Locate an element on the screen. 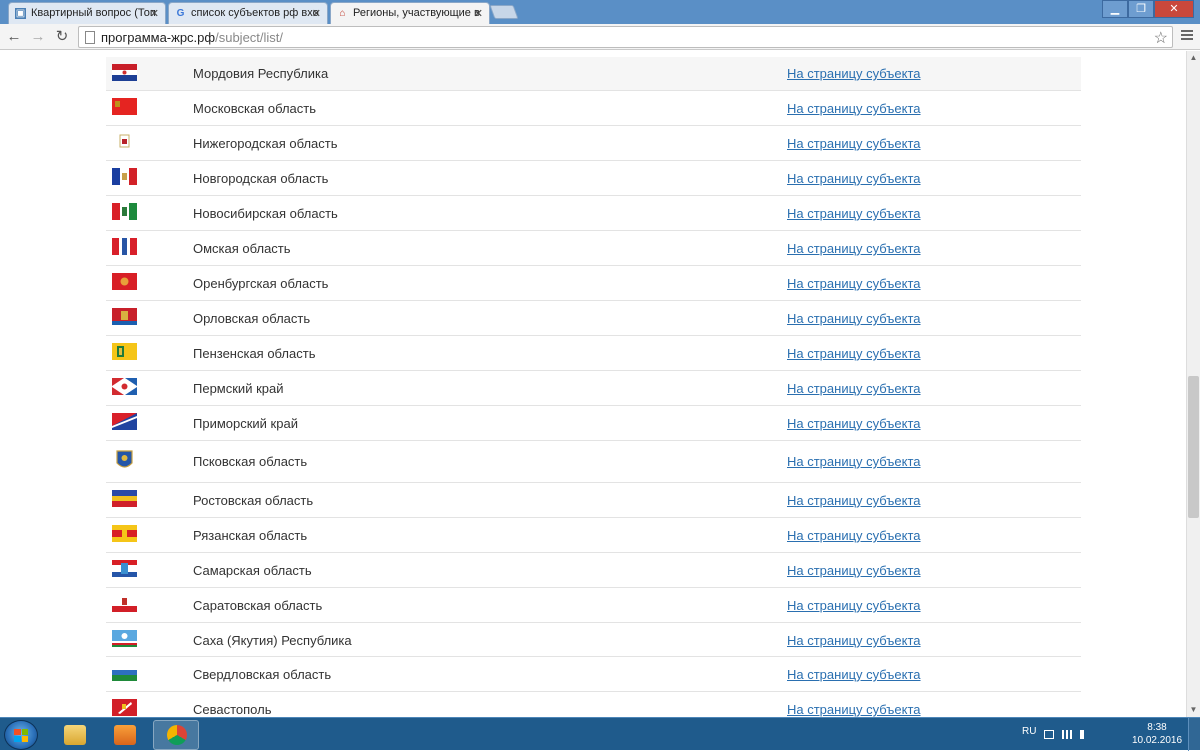  table-row: Самарская область На страницу субъекта is located at coordinates (593, 570).